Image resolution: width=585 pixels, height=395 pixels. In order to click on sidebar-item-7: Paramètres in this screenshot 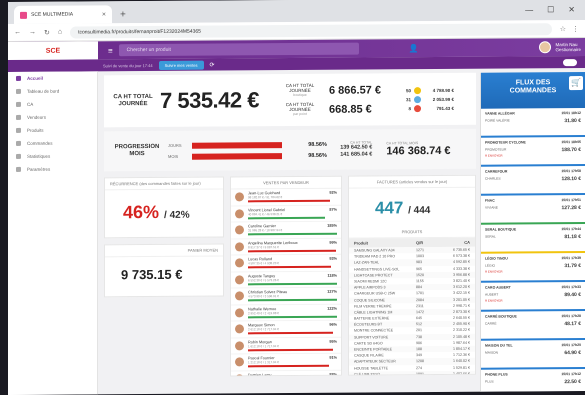, I will do `click(52, 169)`.